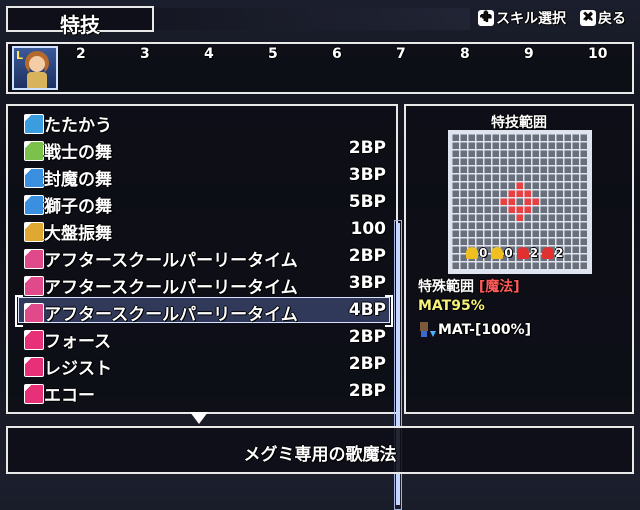 This screenshot has width=640, height=510. What do you see at coordinates (514, 253) in the screenshot?
I see `target-conditions: 0 0 2 2` at bounding box center [514, 253].